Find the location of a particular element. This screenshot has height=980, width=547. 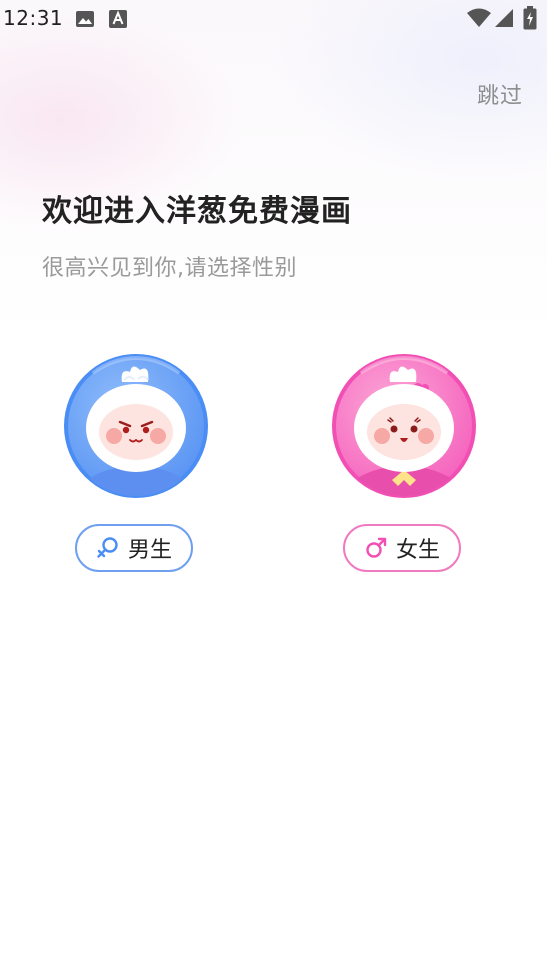

signal-icon is located at coordinates (504, 18).